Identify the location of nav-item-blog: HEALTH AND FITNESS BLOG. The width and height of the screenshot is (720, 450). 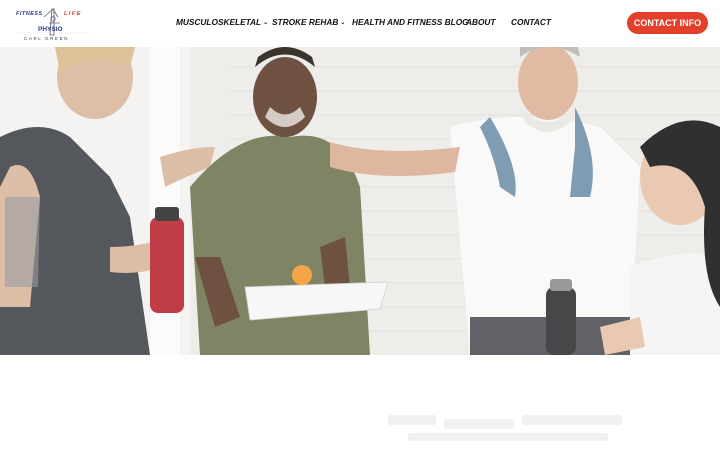
(410, 22).